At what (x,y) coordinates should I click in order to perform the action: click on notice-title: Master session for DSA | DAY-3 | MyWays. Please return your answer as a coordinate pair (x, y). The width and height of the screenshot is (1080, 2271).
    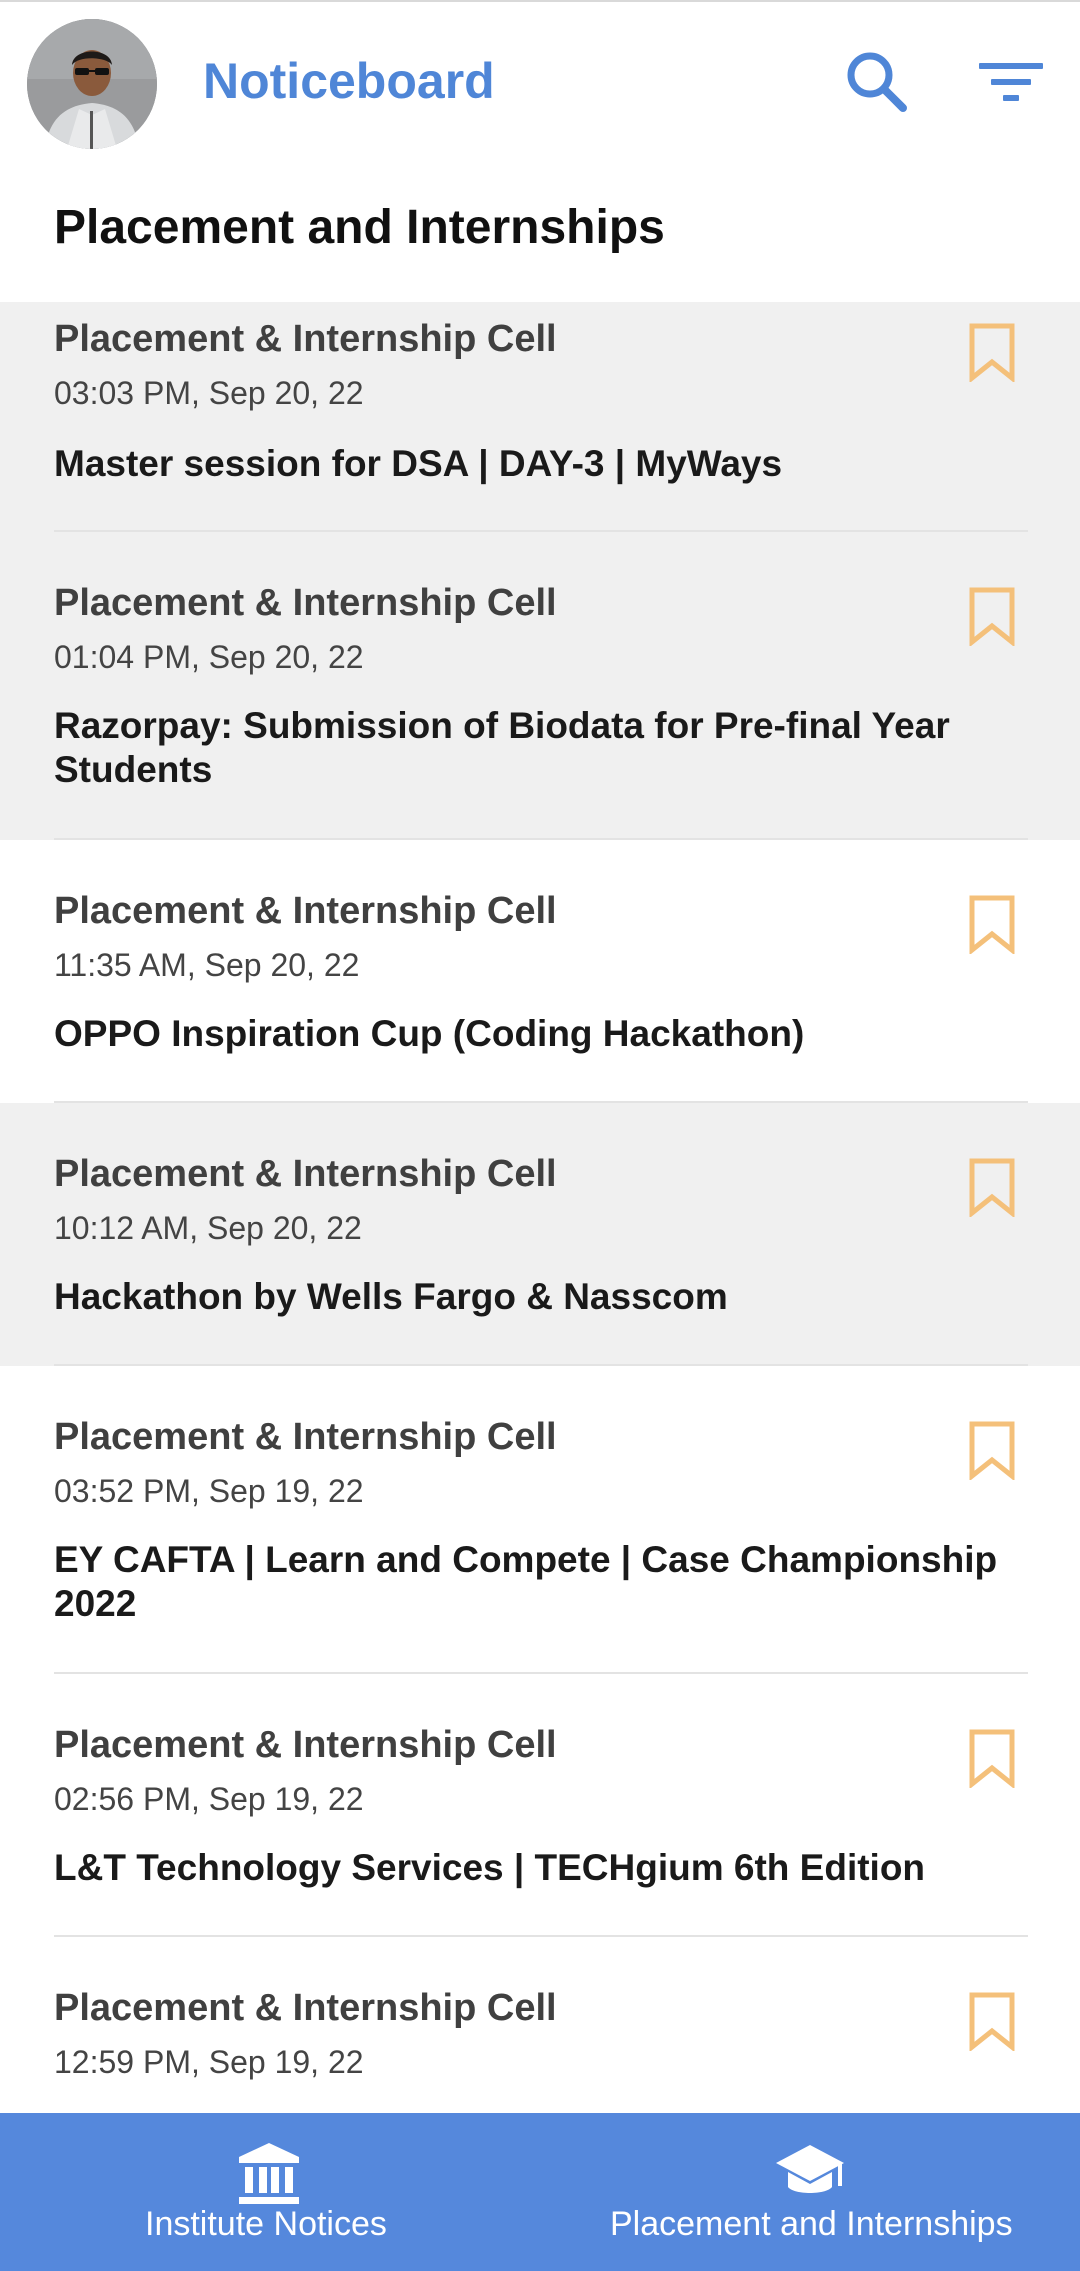
    Looking at the image, I should click on (418, 463).